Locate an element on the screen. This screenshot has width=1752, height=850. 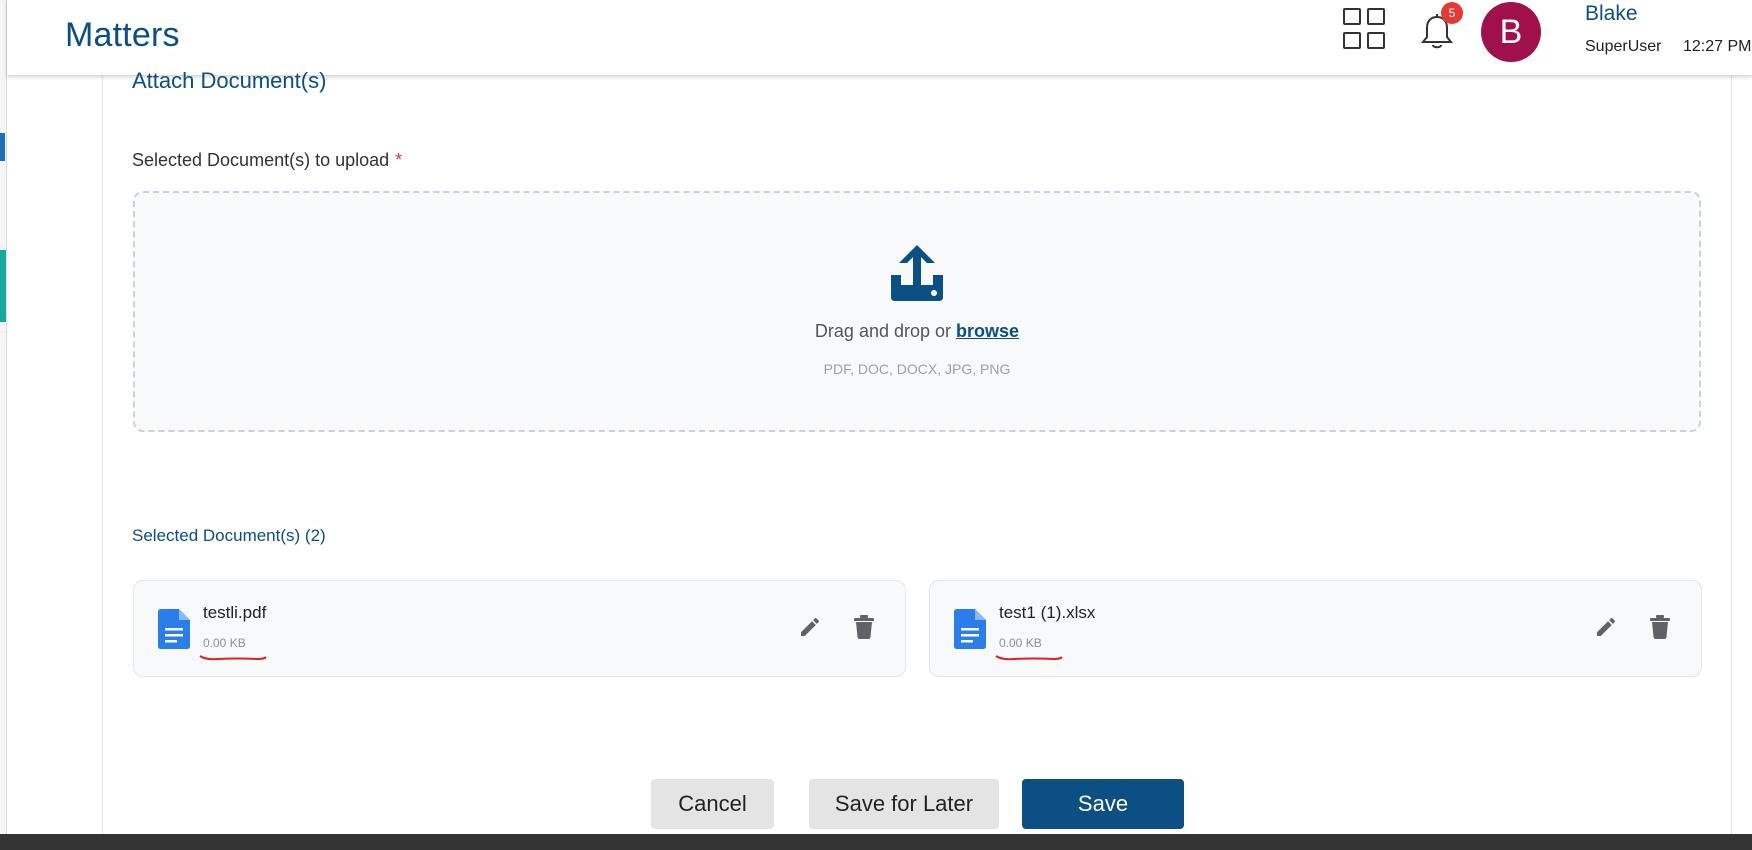
background-accent-blue is located at coordinates (2, 147).